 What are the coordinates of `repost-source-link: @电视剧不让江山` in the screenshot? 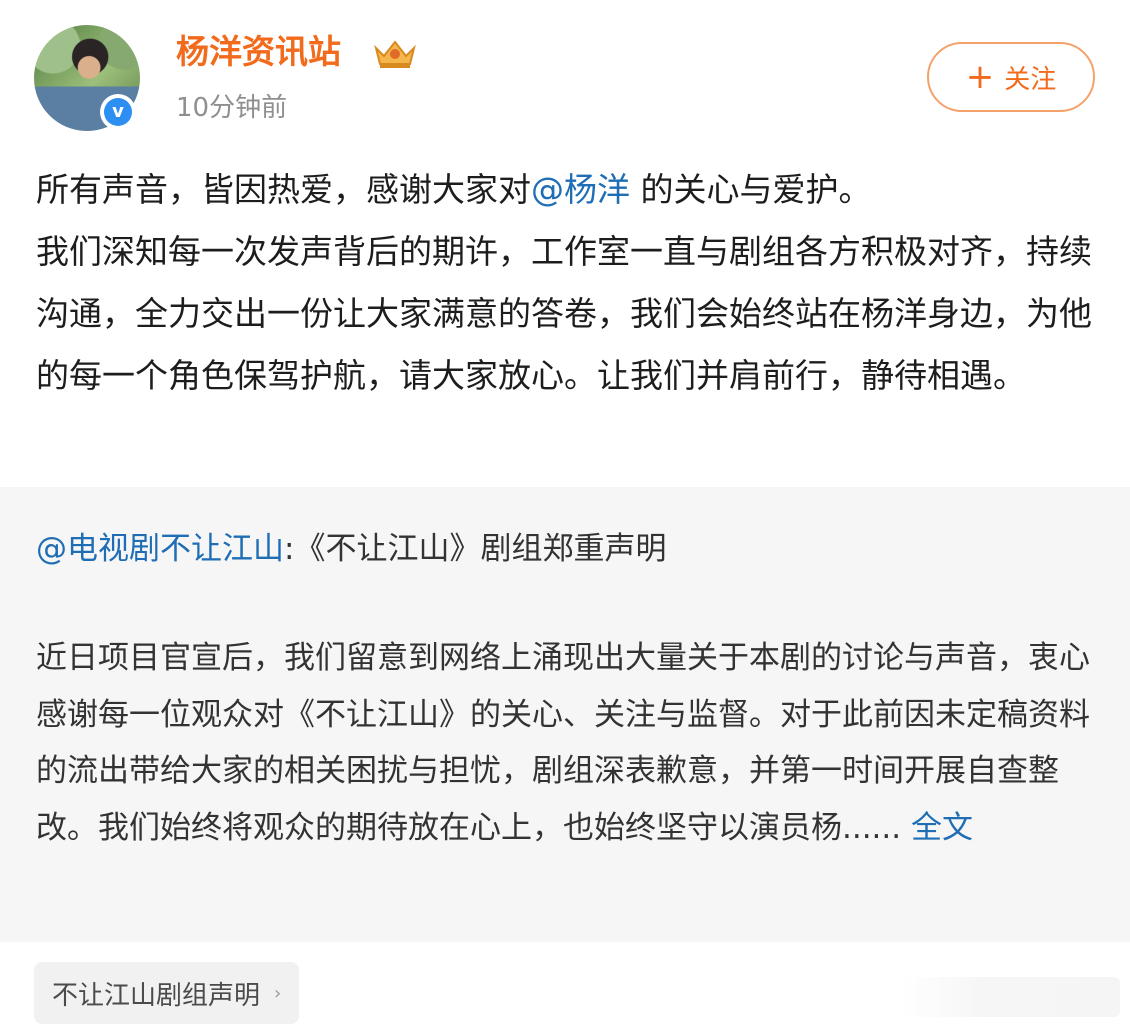 It's located at (160, 549).